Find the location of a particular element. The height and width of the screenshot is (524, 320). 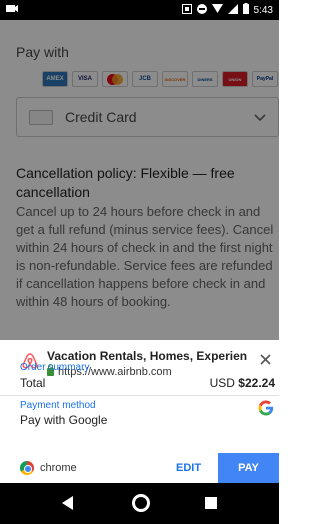

total-amount: USD $22.24 is located at coordinates (242, 383).